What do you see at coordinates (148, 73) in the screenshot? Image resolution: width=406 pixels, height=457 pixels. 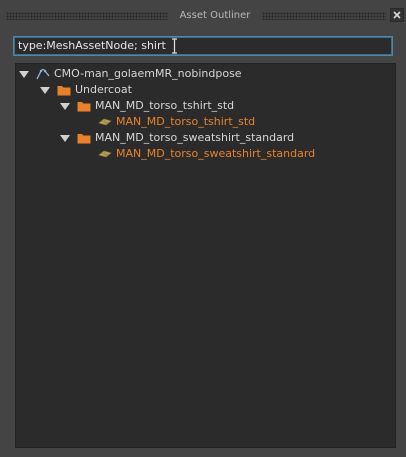 I see `tree-item-label: CMO-man_golaemMR_nobindpose` at bounding box center [148, 73].